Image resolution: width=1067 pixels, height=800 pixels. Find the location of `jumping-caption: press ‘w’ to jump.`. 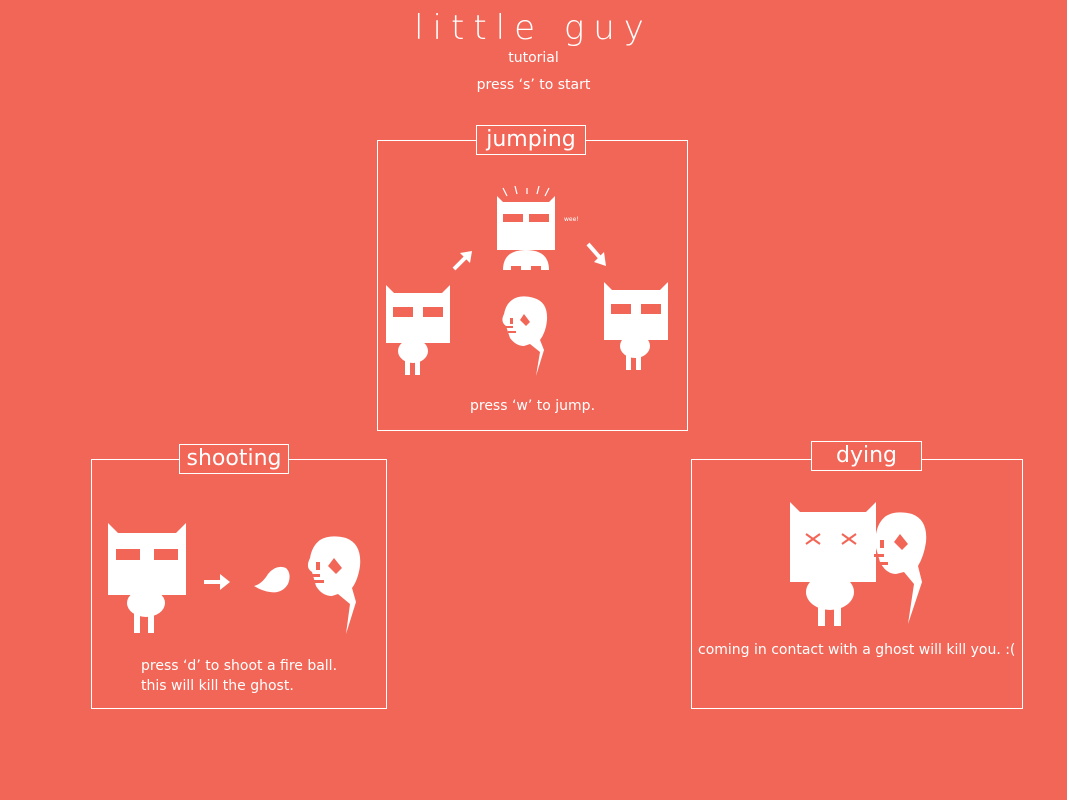

jumping-caption: press ‘w’ to jump. is located at coordinates (532, 406).